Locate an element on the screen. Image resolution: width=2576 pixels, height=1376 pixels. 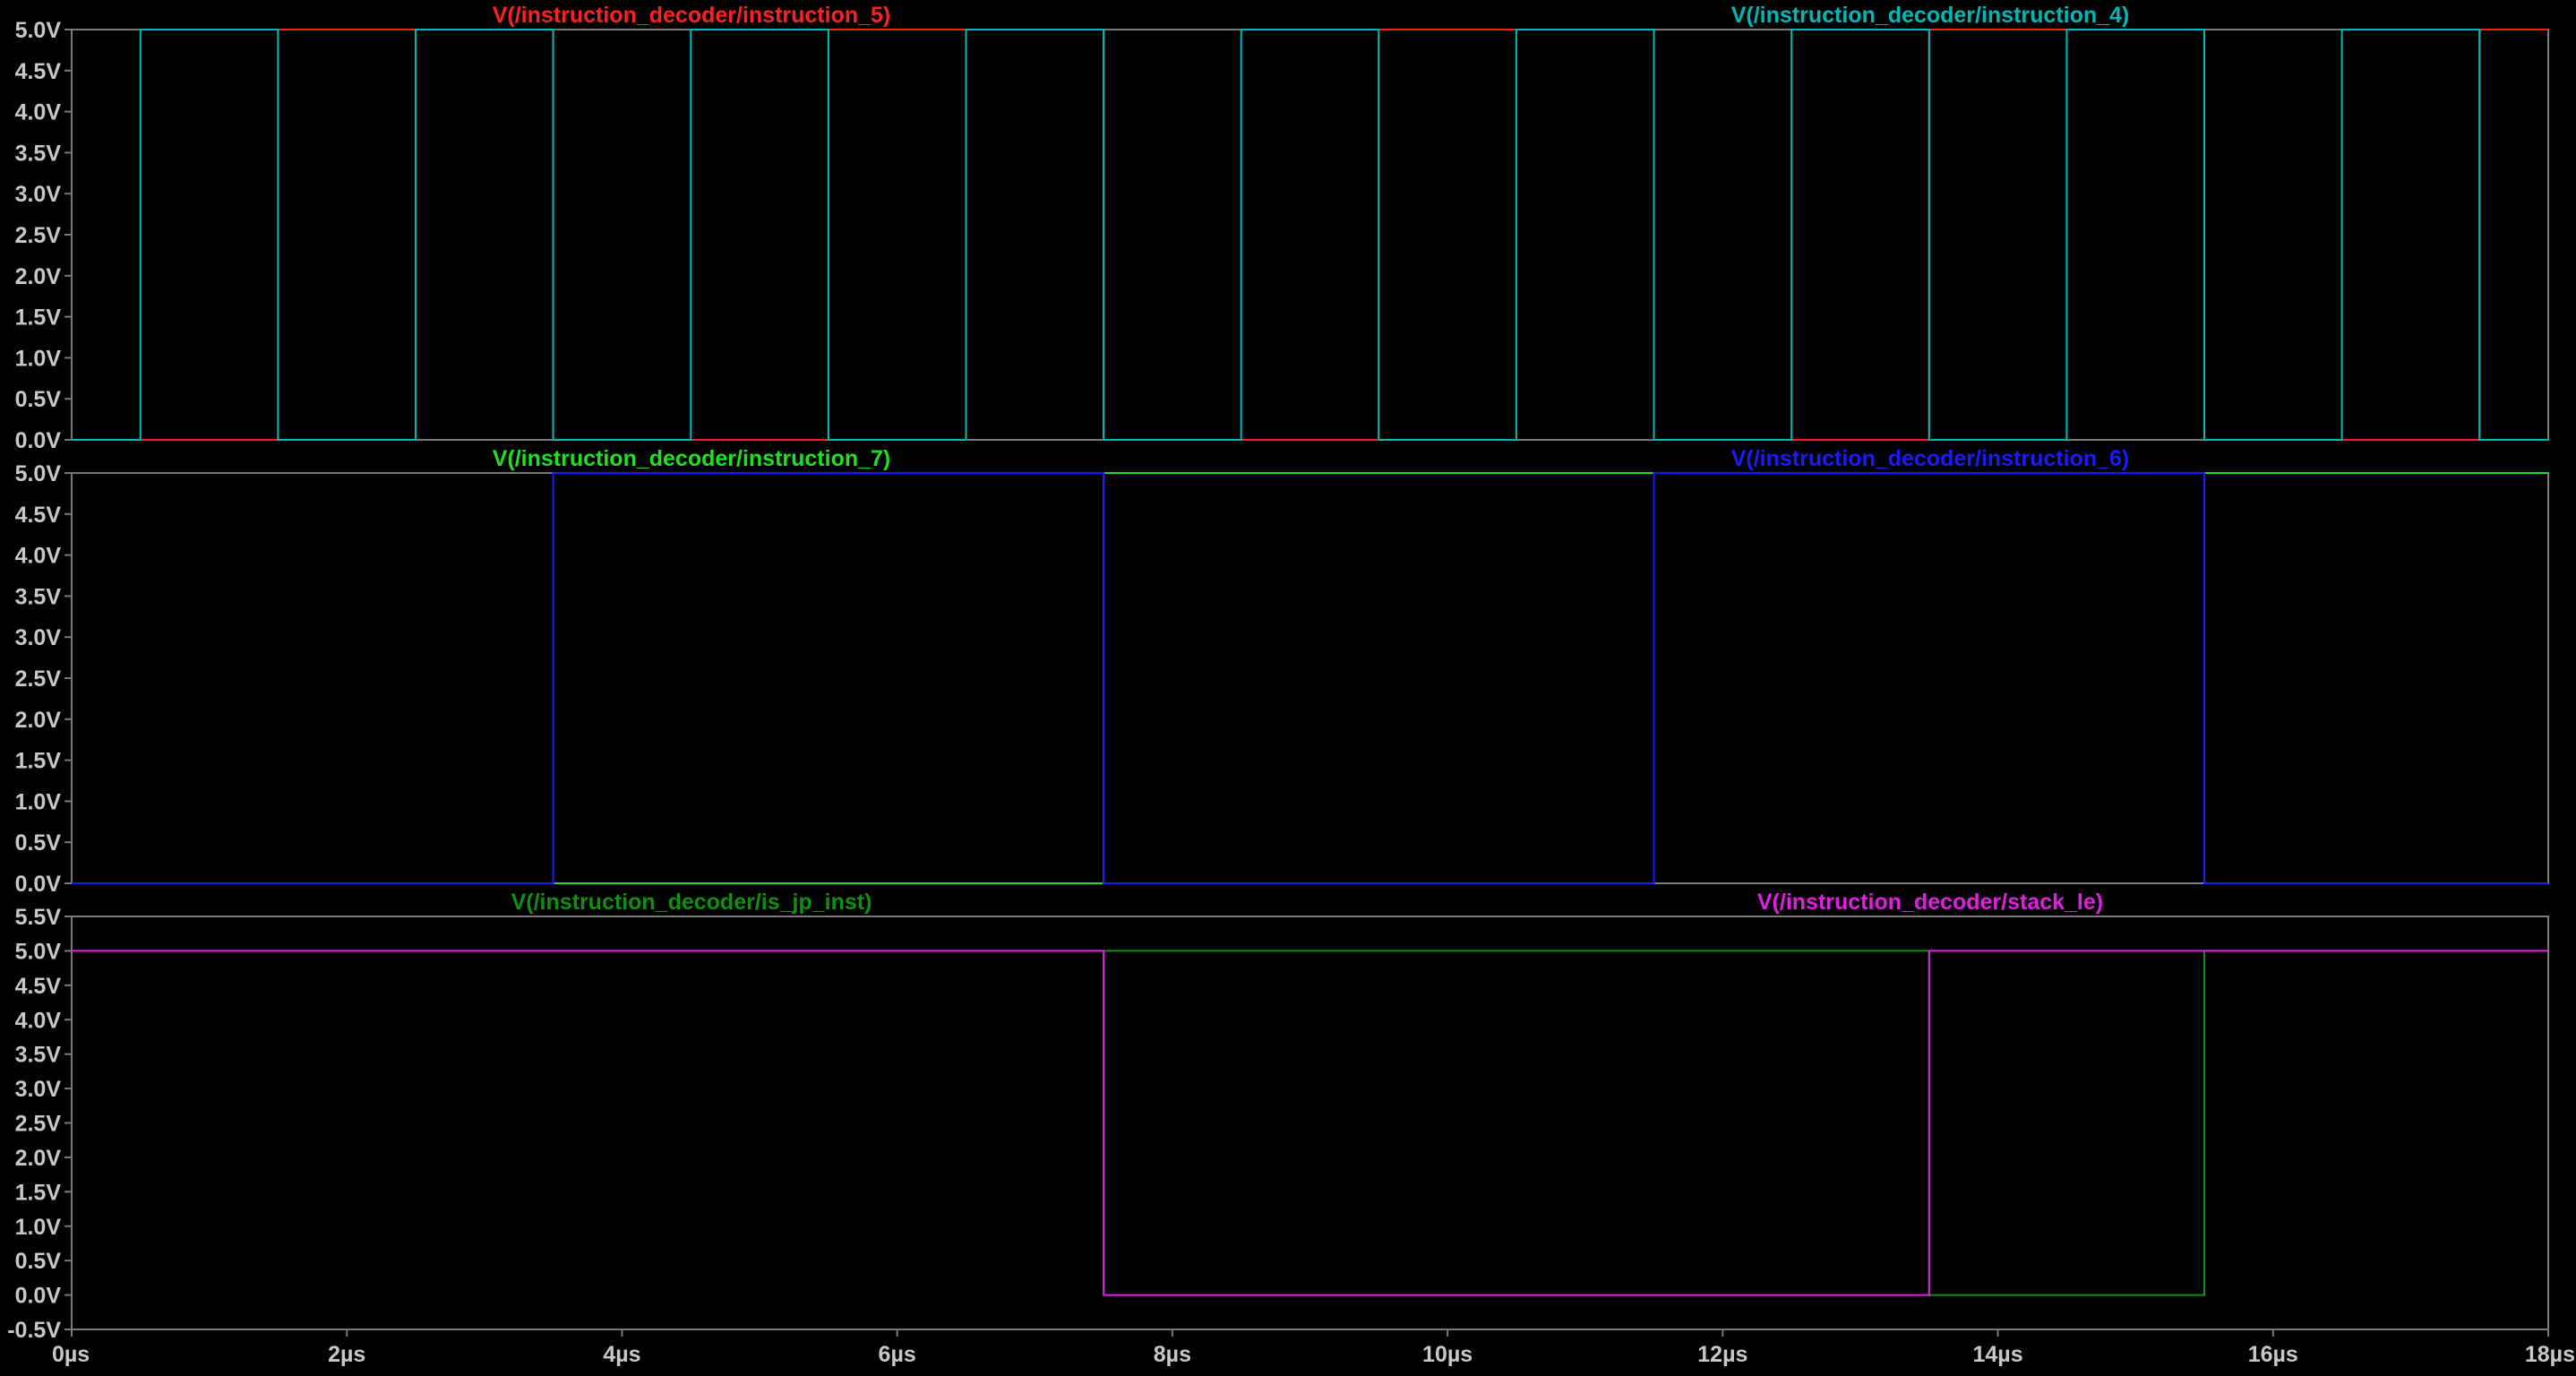
y-tick-label: -0.5V is located at coordinates (34, 1330).